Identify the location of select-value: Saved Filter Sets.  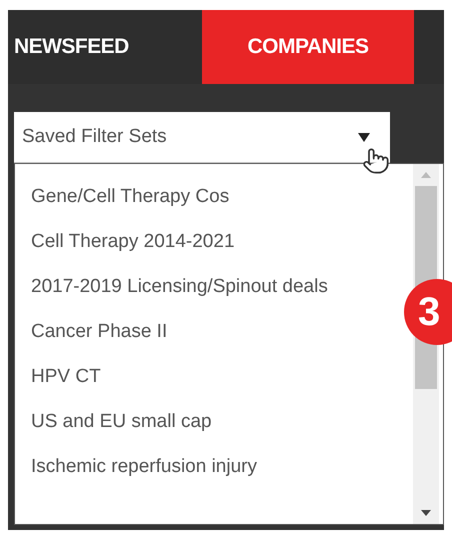
(95, 136).